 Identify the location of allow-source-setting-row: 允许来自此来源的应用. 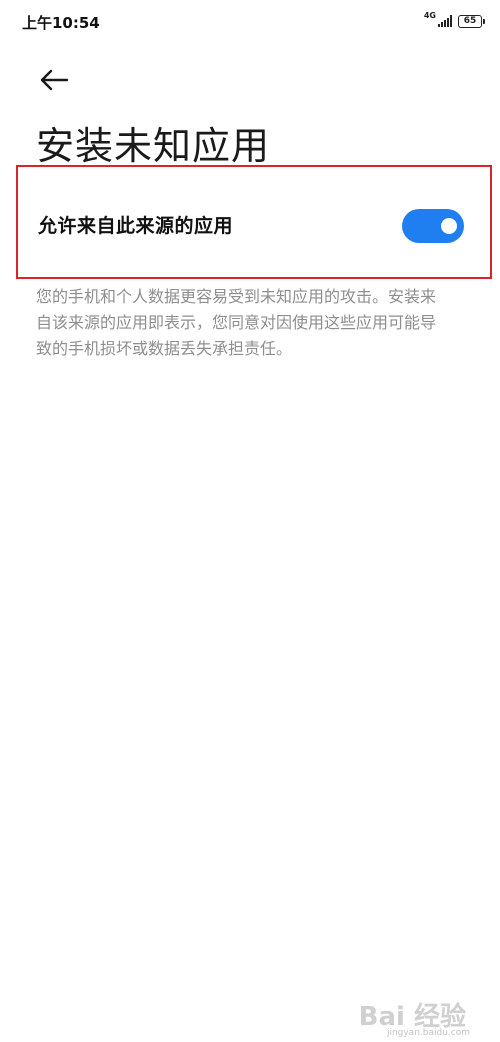
(254, 222).